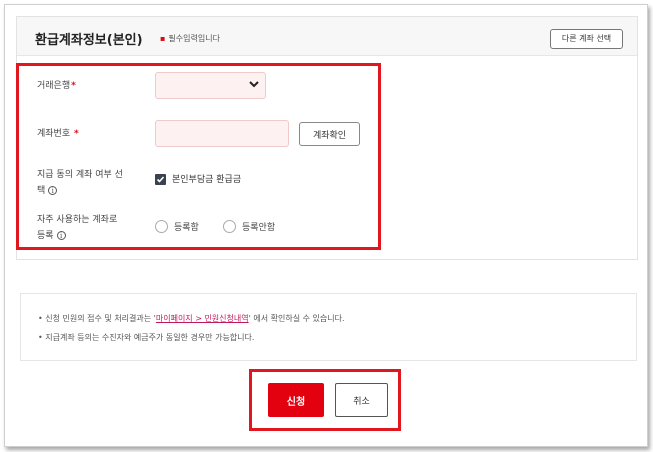 The height and width of the screenshot is (452, 653). What do you see at coordinates (222, 133) in the screenshot?
I see `account-number-input` at bounding box center [222, 133].